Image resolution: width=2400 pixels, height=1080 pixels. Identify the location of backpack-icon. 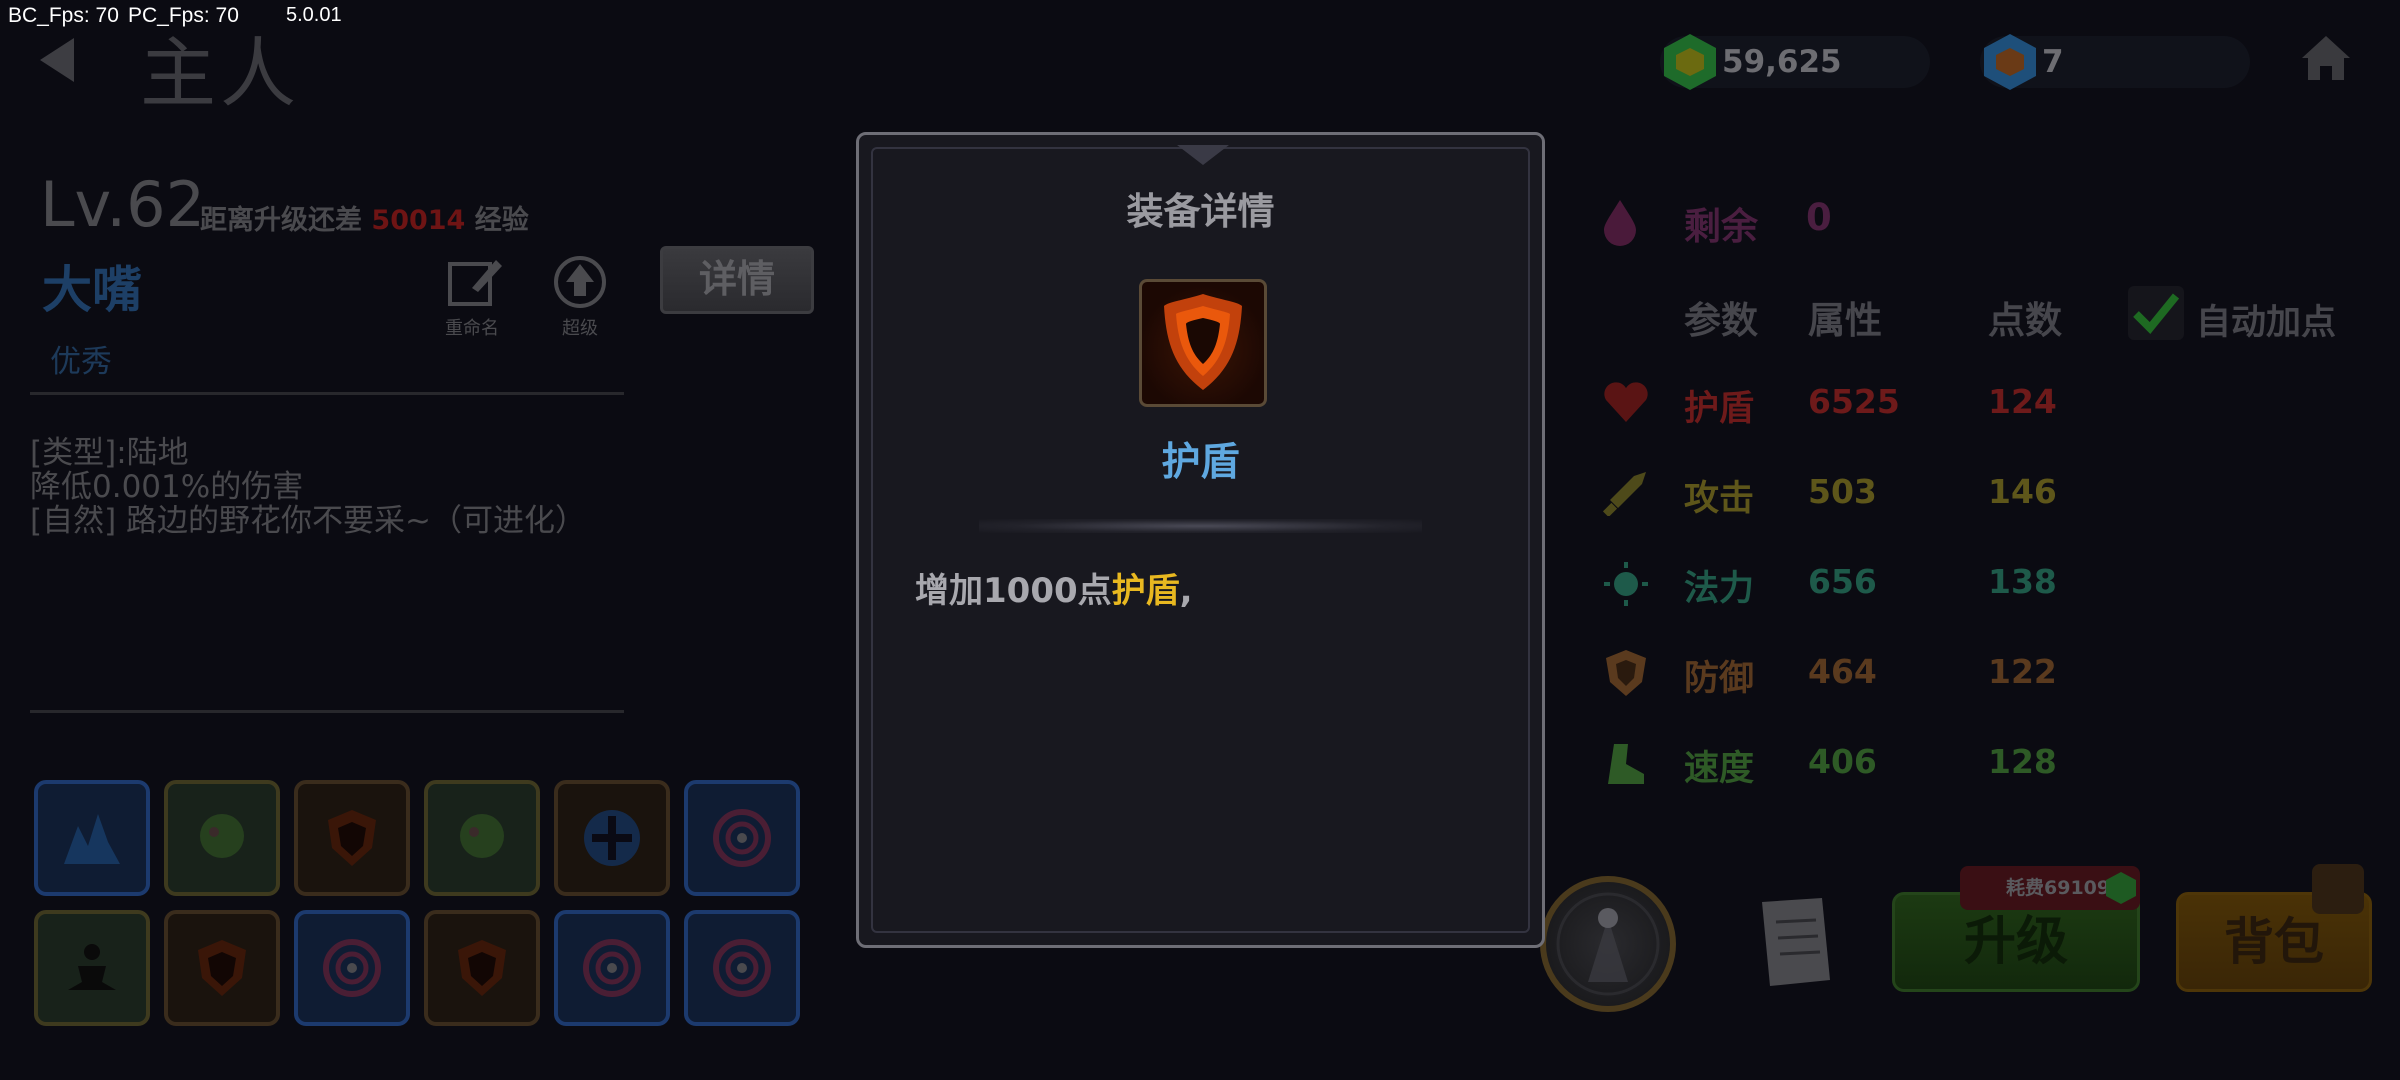
(2338, 889).